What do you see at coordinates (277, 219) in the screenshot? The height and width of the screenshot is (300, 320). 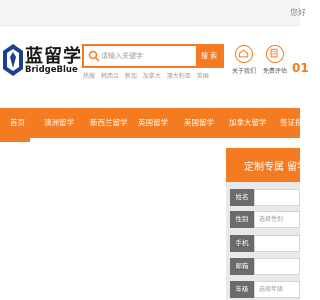 I see `gender-select: 选择性别` at bounding box center [277, 219].